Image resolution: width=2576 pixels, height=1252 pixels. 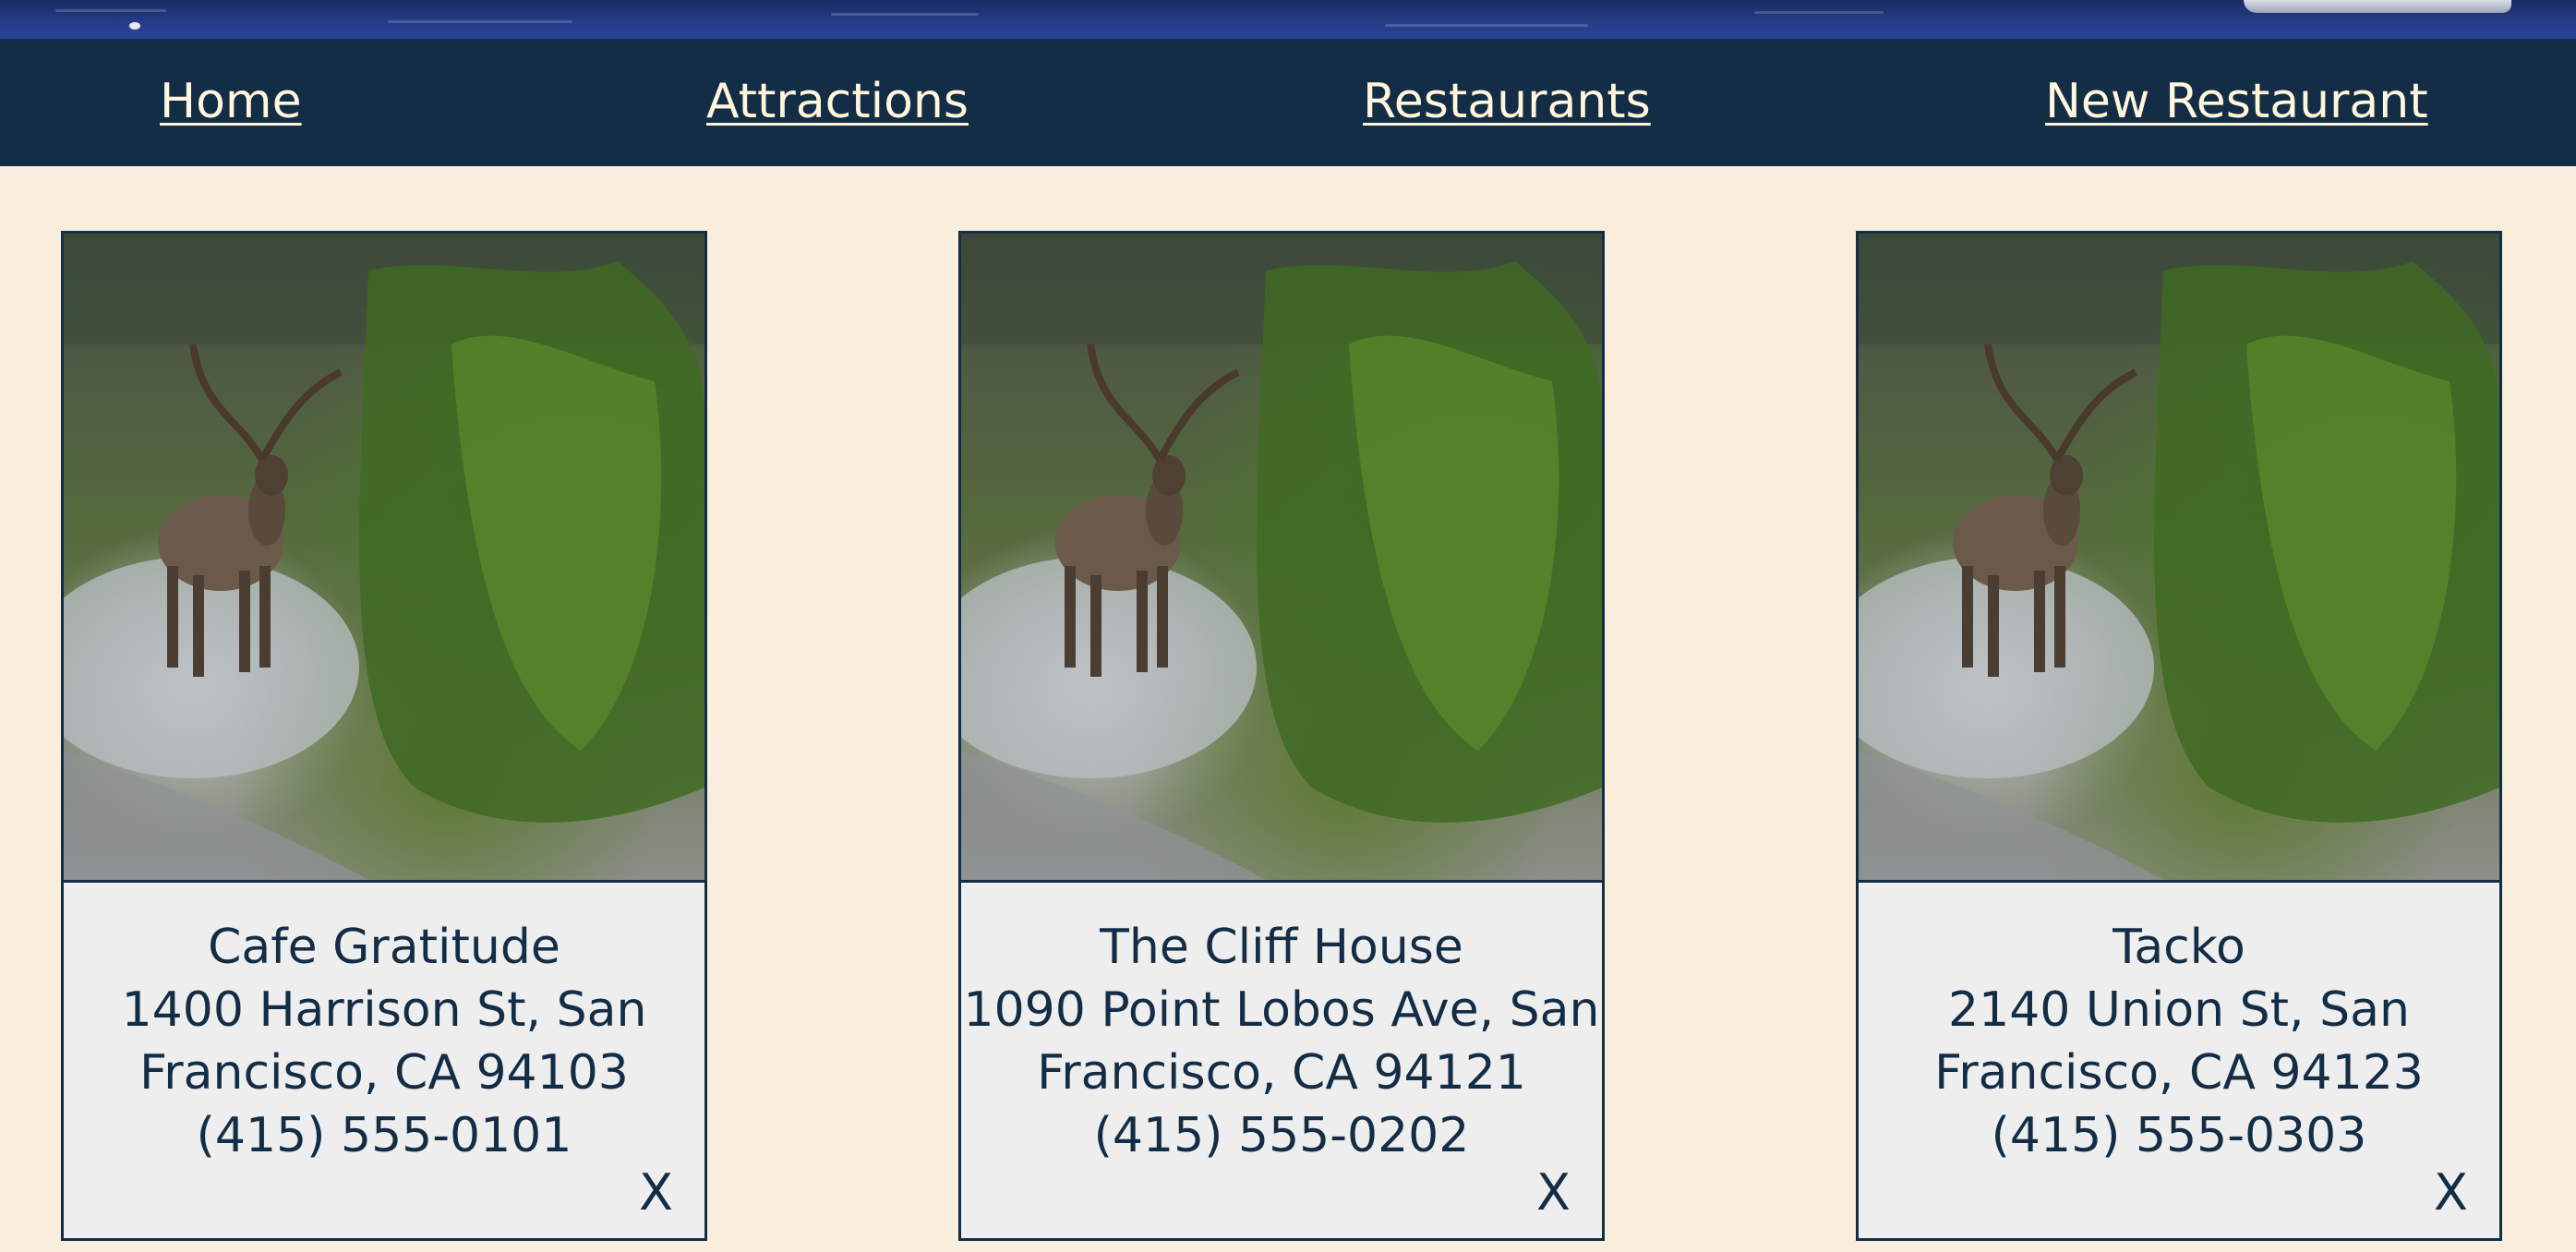 What do you see at coordinates (2179, 947) in the screenshot?
I see `restaurant-name: Tacko` at bounding box center [2179, 947].